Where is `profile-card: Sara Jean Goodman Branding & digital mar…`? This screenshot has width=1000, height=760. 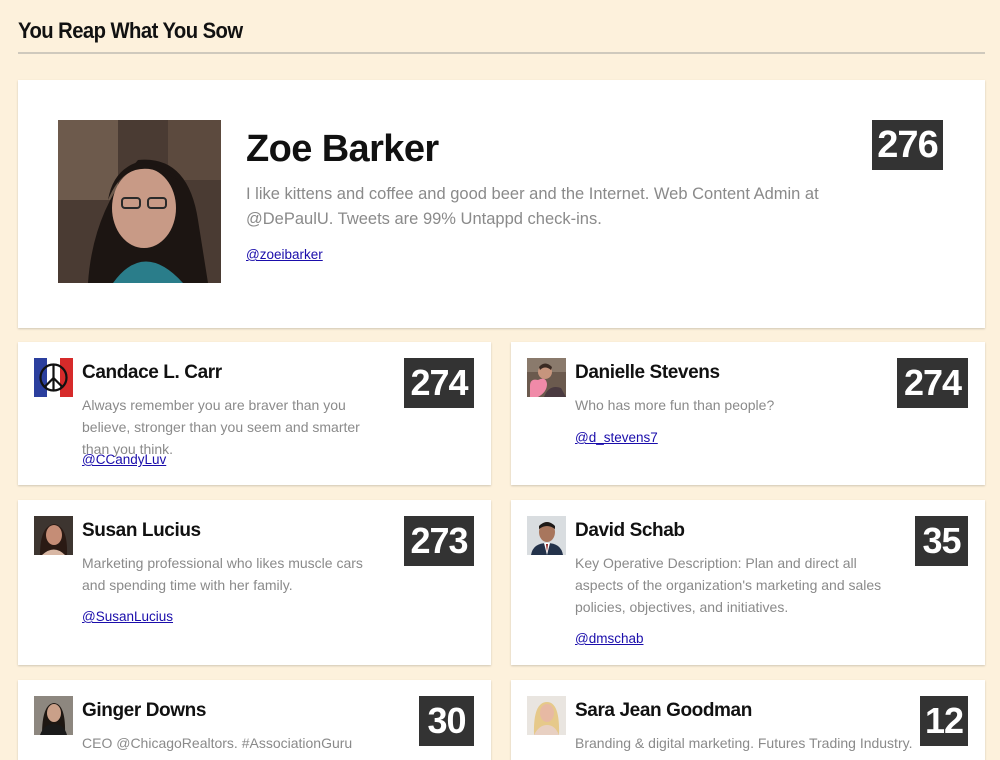
profile-card: Sara Jean Goodman Branding & digital mar… is located at coordinates (748, 720).